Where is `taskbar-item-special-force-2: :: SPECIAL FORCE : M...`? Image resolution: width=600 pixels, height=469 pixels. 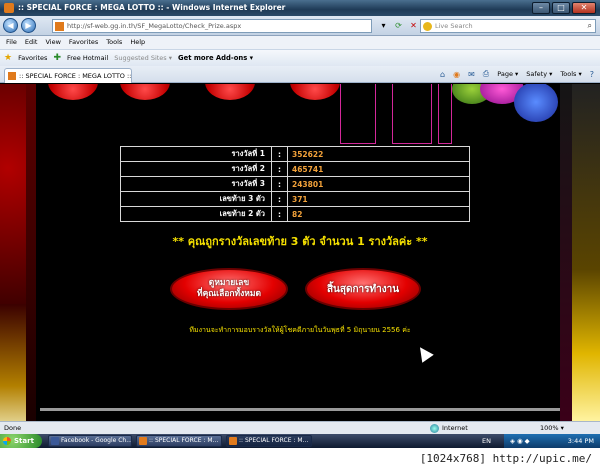 taskbar-item-special-force-2: :: SPECIAL FORCE : M... is located at coordinates (269, 441).